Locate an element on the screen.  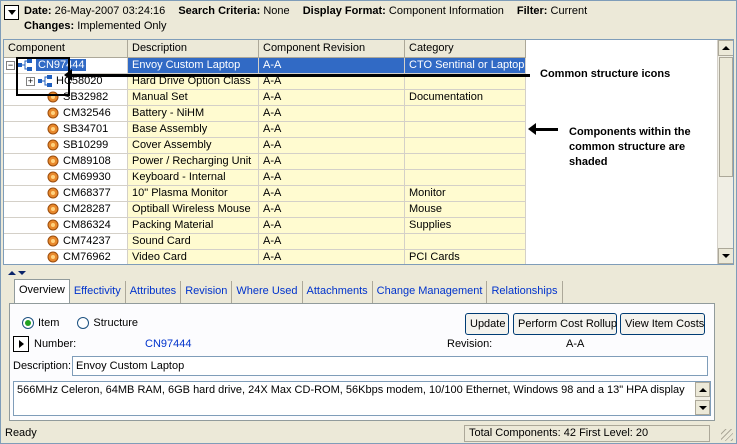
table-row: CM86324 Packing Material A-A Supplies is located at coordinates (265, 226).